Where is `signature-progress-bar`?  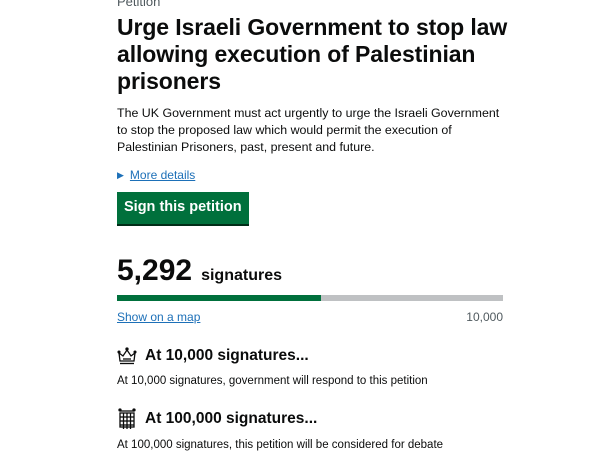 signature-progress-bar is located at coordinates (310, 298).